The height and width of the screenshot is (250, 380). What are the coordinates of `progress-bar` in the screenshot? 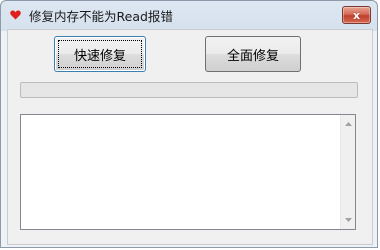 It's located at (189, 90).